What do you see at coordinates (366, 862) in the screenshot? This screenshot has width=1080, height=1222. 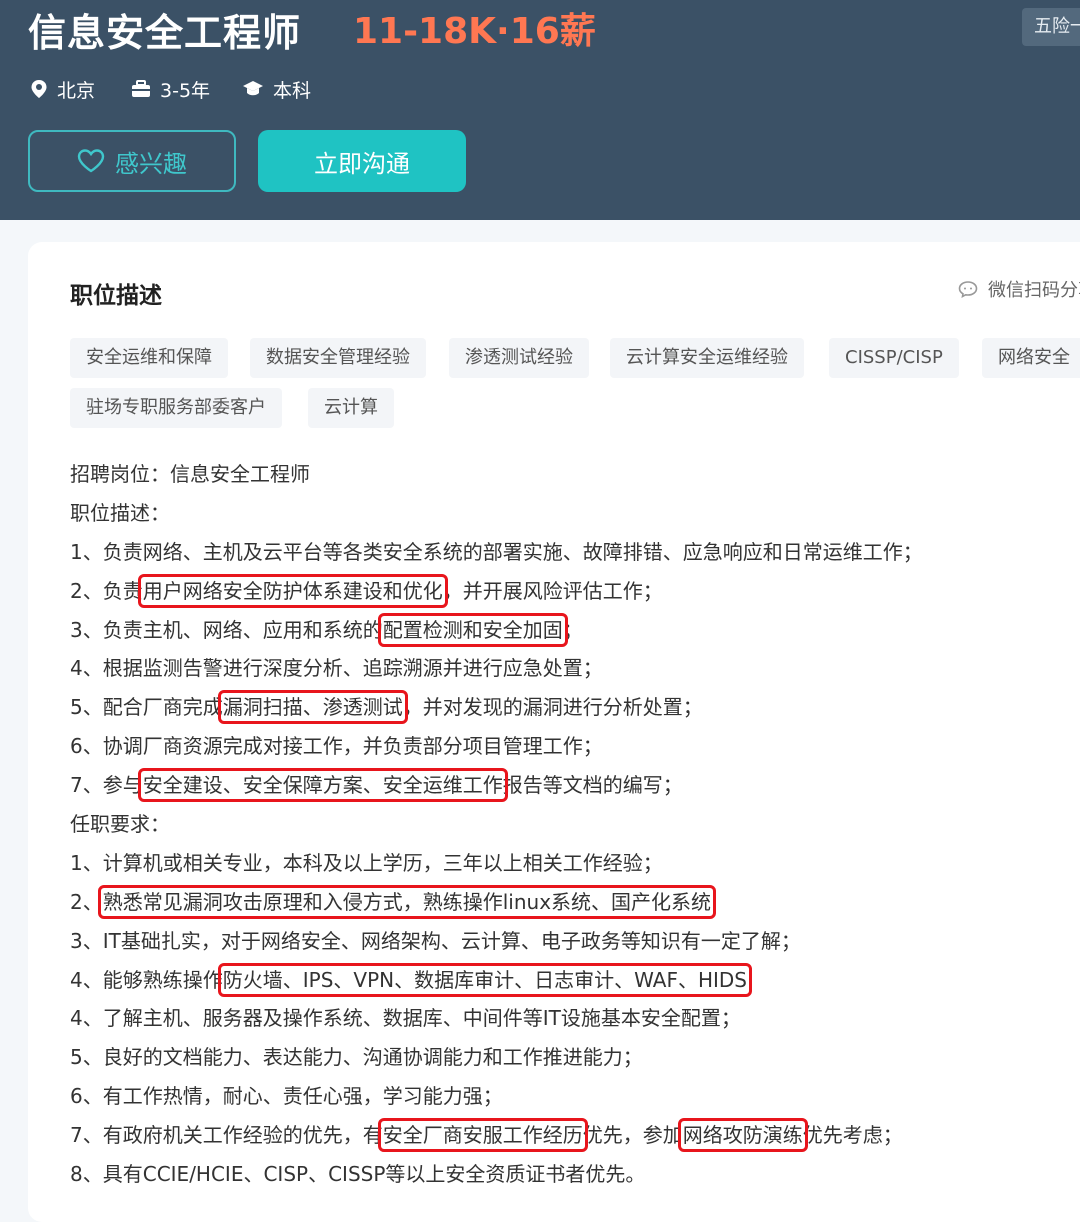 I see `description-line: 1、计算机或相关专业，本科及以上学历，三年以上相关工作经验；` at bounding box center [366, 862].